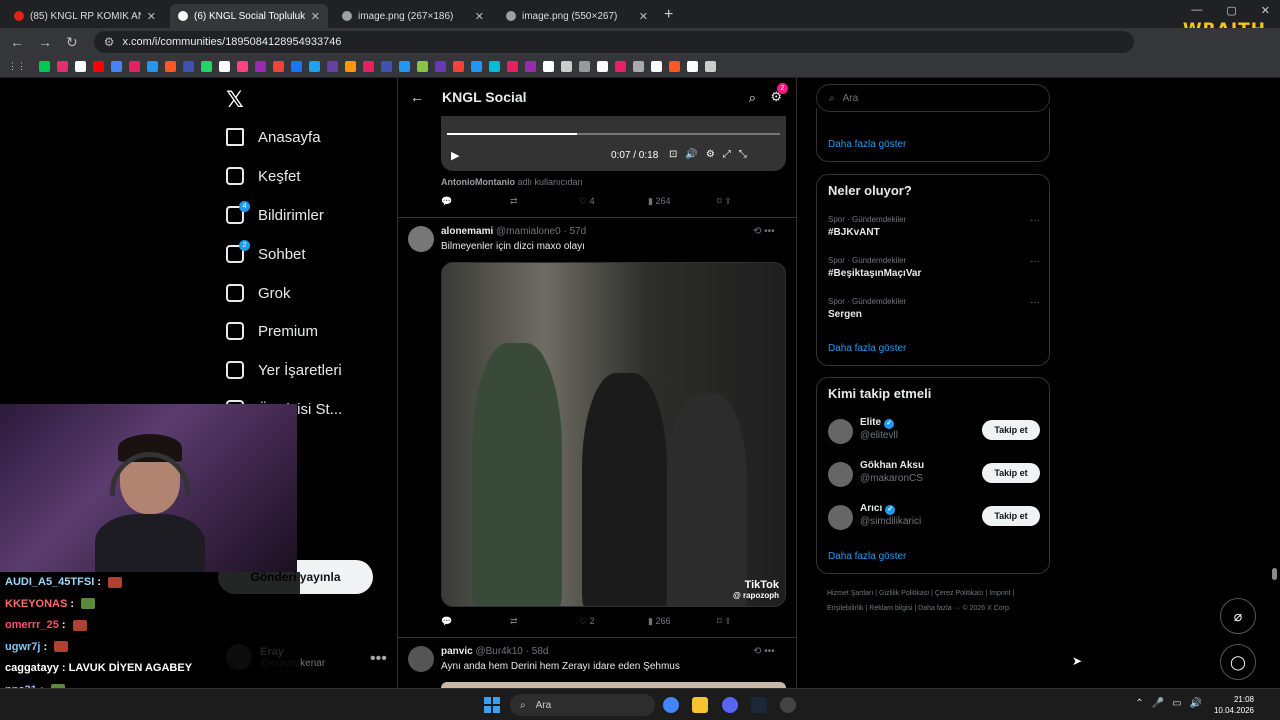  I want to click on nav-item-5: Grok, so click(258, 293).